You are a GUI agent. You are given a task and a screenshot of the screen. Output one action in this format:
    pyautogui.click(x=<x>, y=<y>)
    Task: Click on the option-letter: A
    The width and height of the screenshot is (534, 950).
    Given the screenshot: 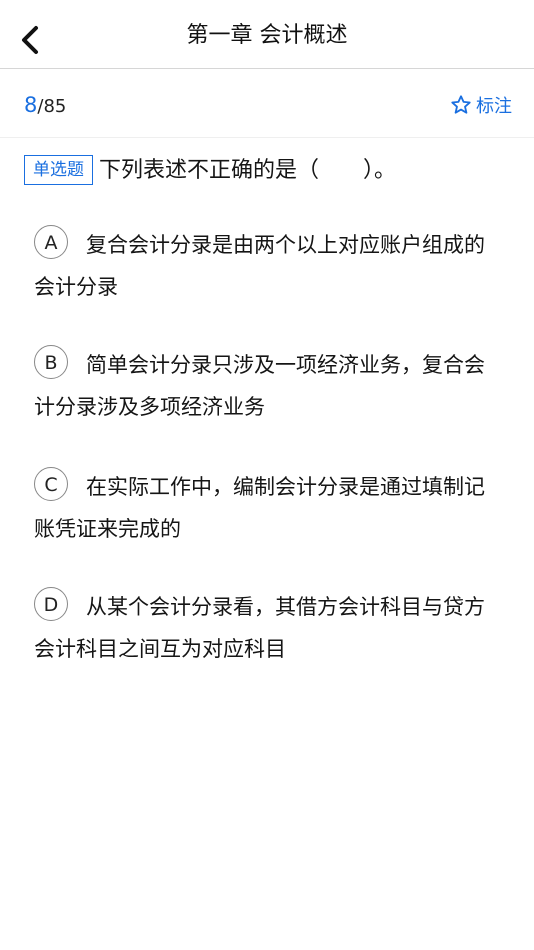 What is the action you would take?
    pyautogui.click(x=51, y=242)
    